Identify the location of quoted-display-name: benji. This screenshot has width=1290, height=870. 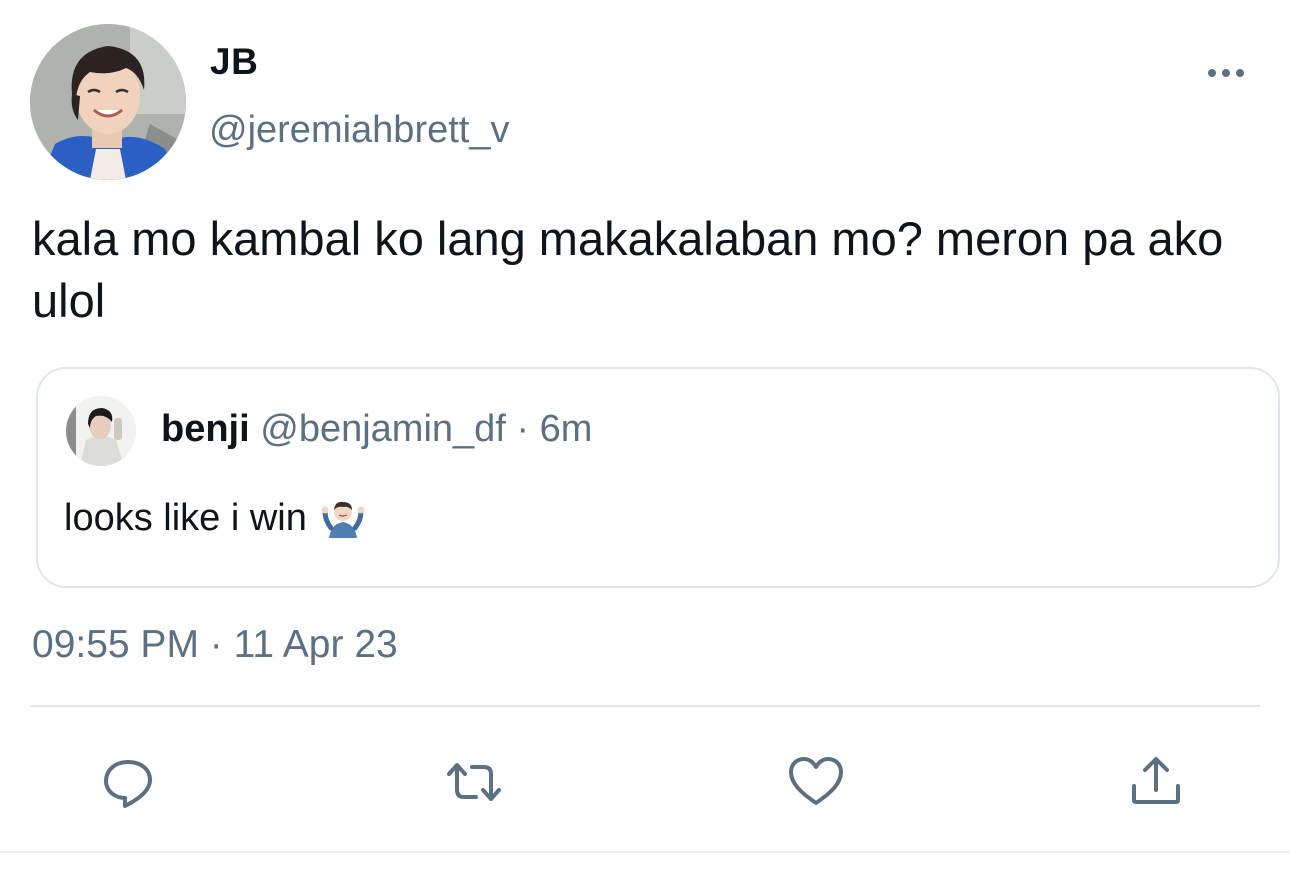
(205, 429).